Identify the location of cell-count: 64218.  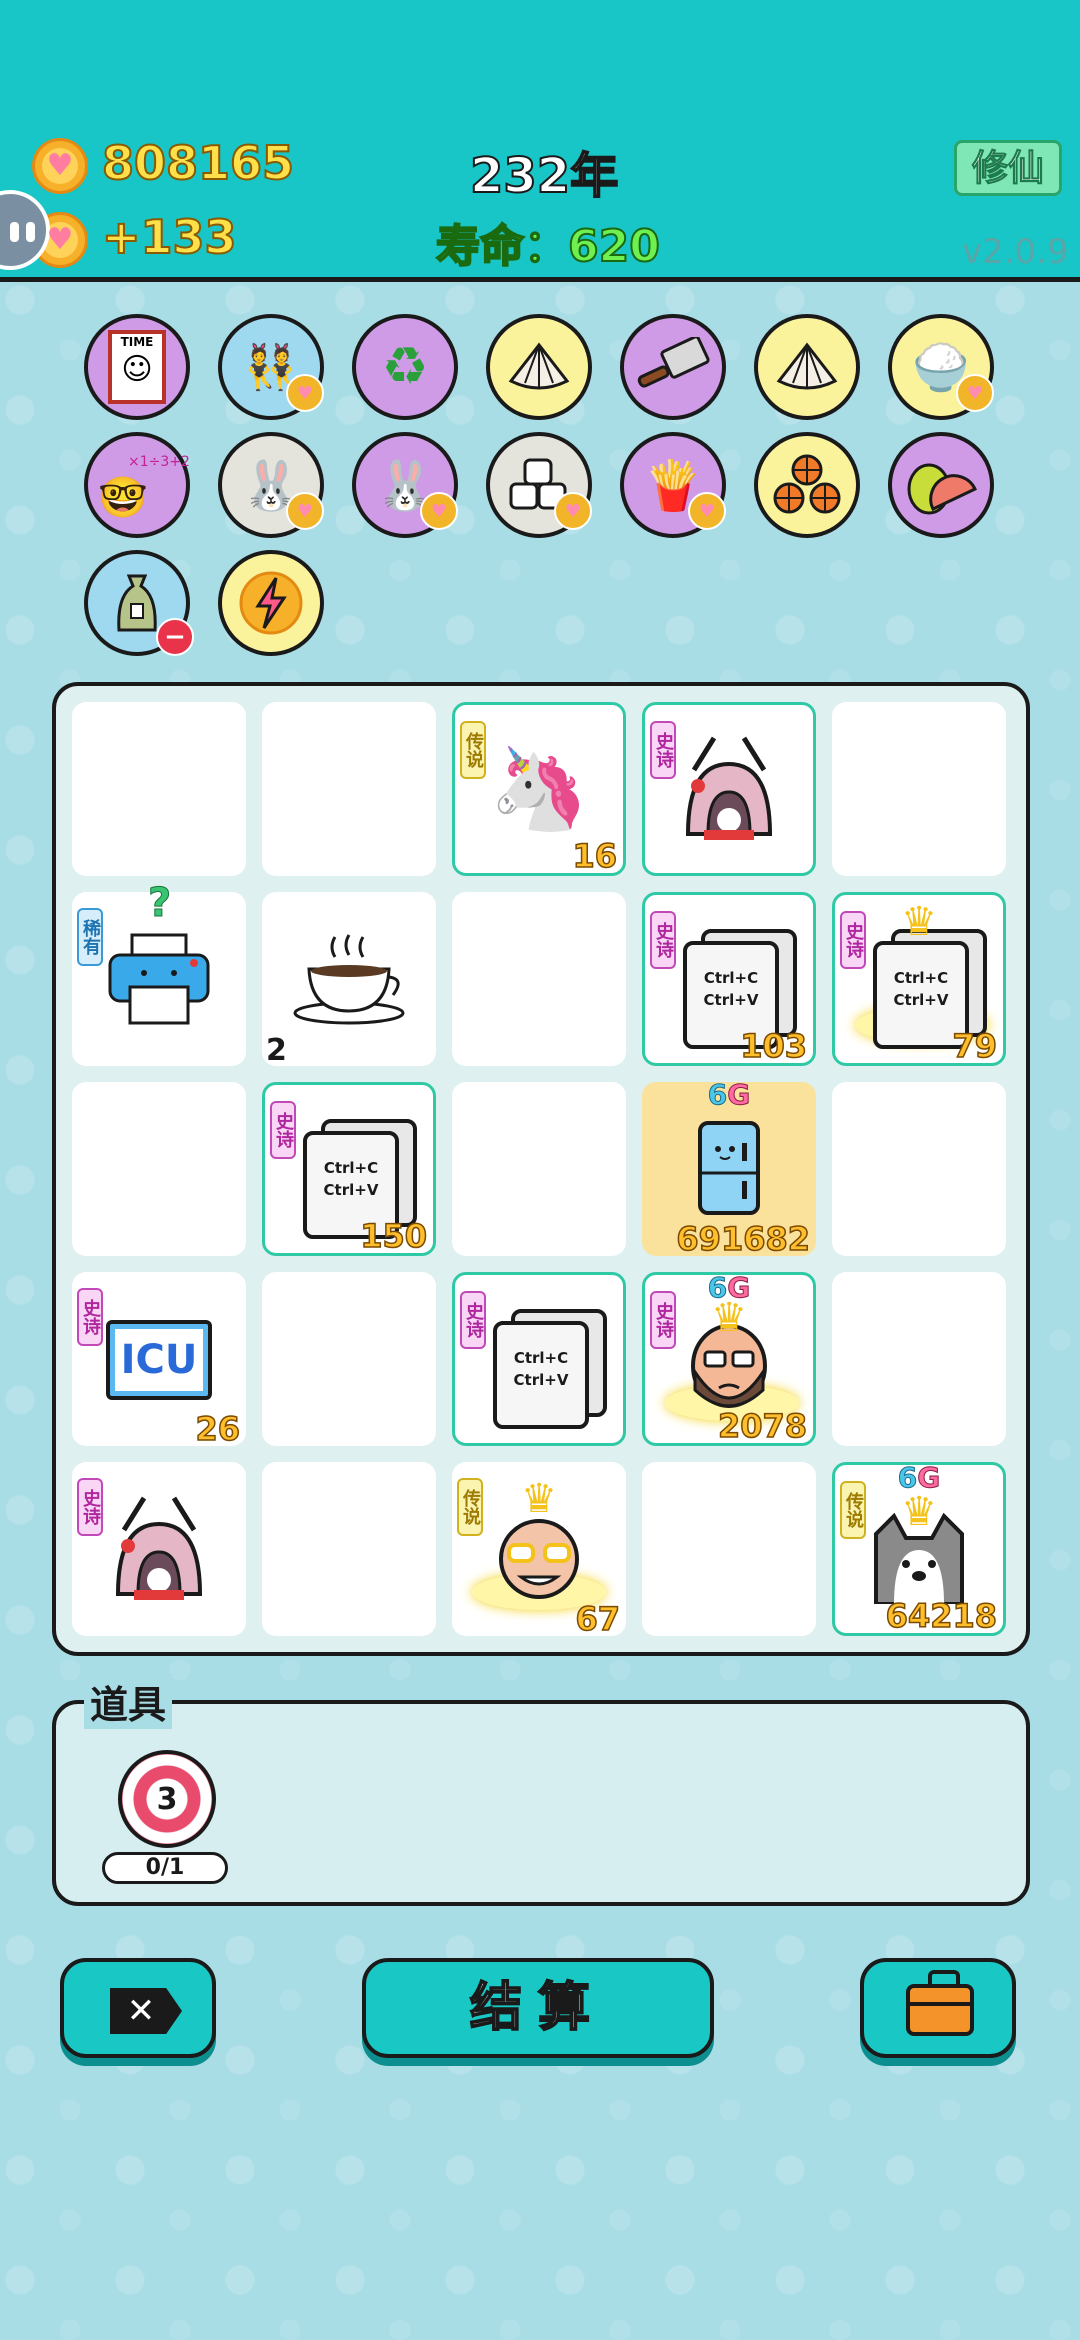
(941, 1616).